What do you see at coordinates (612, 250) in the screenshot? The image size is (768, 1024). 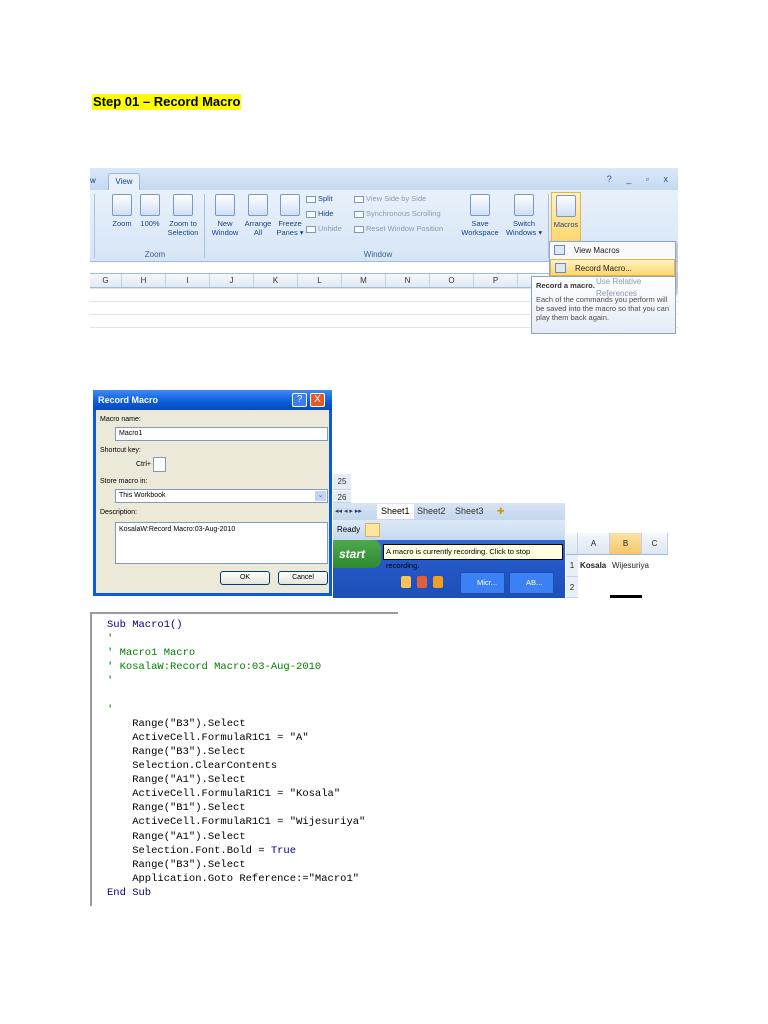 I see `menu-item-view-macros: View Macros` at bounding box center [612, 250].